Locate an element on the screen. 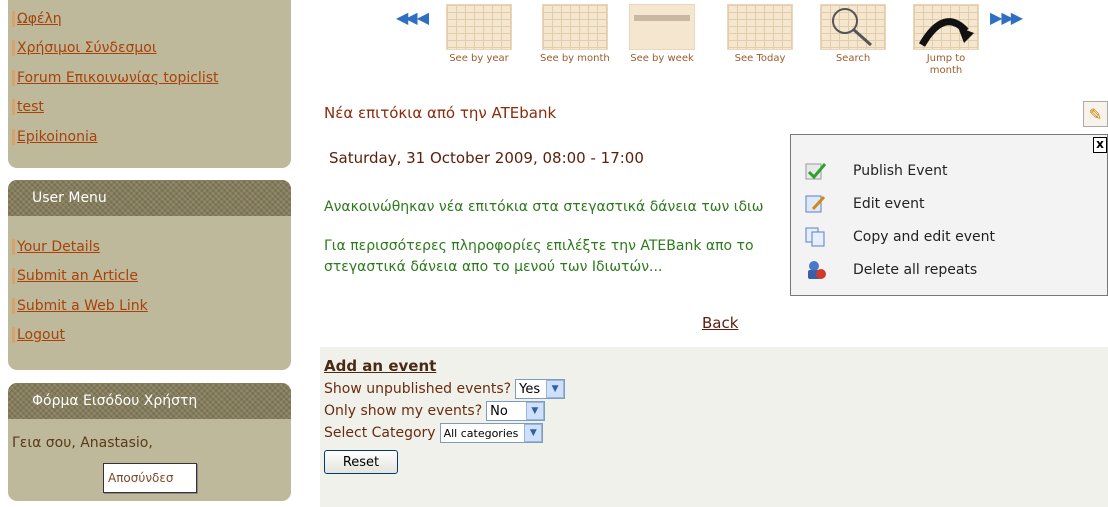  menu-item: Your Details is located at coordinates (149, 247).